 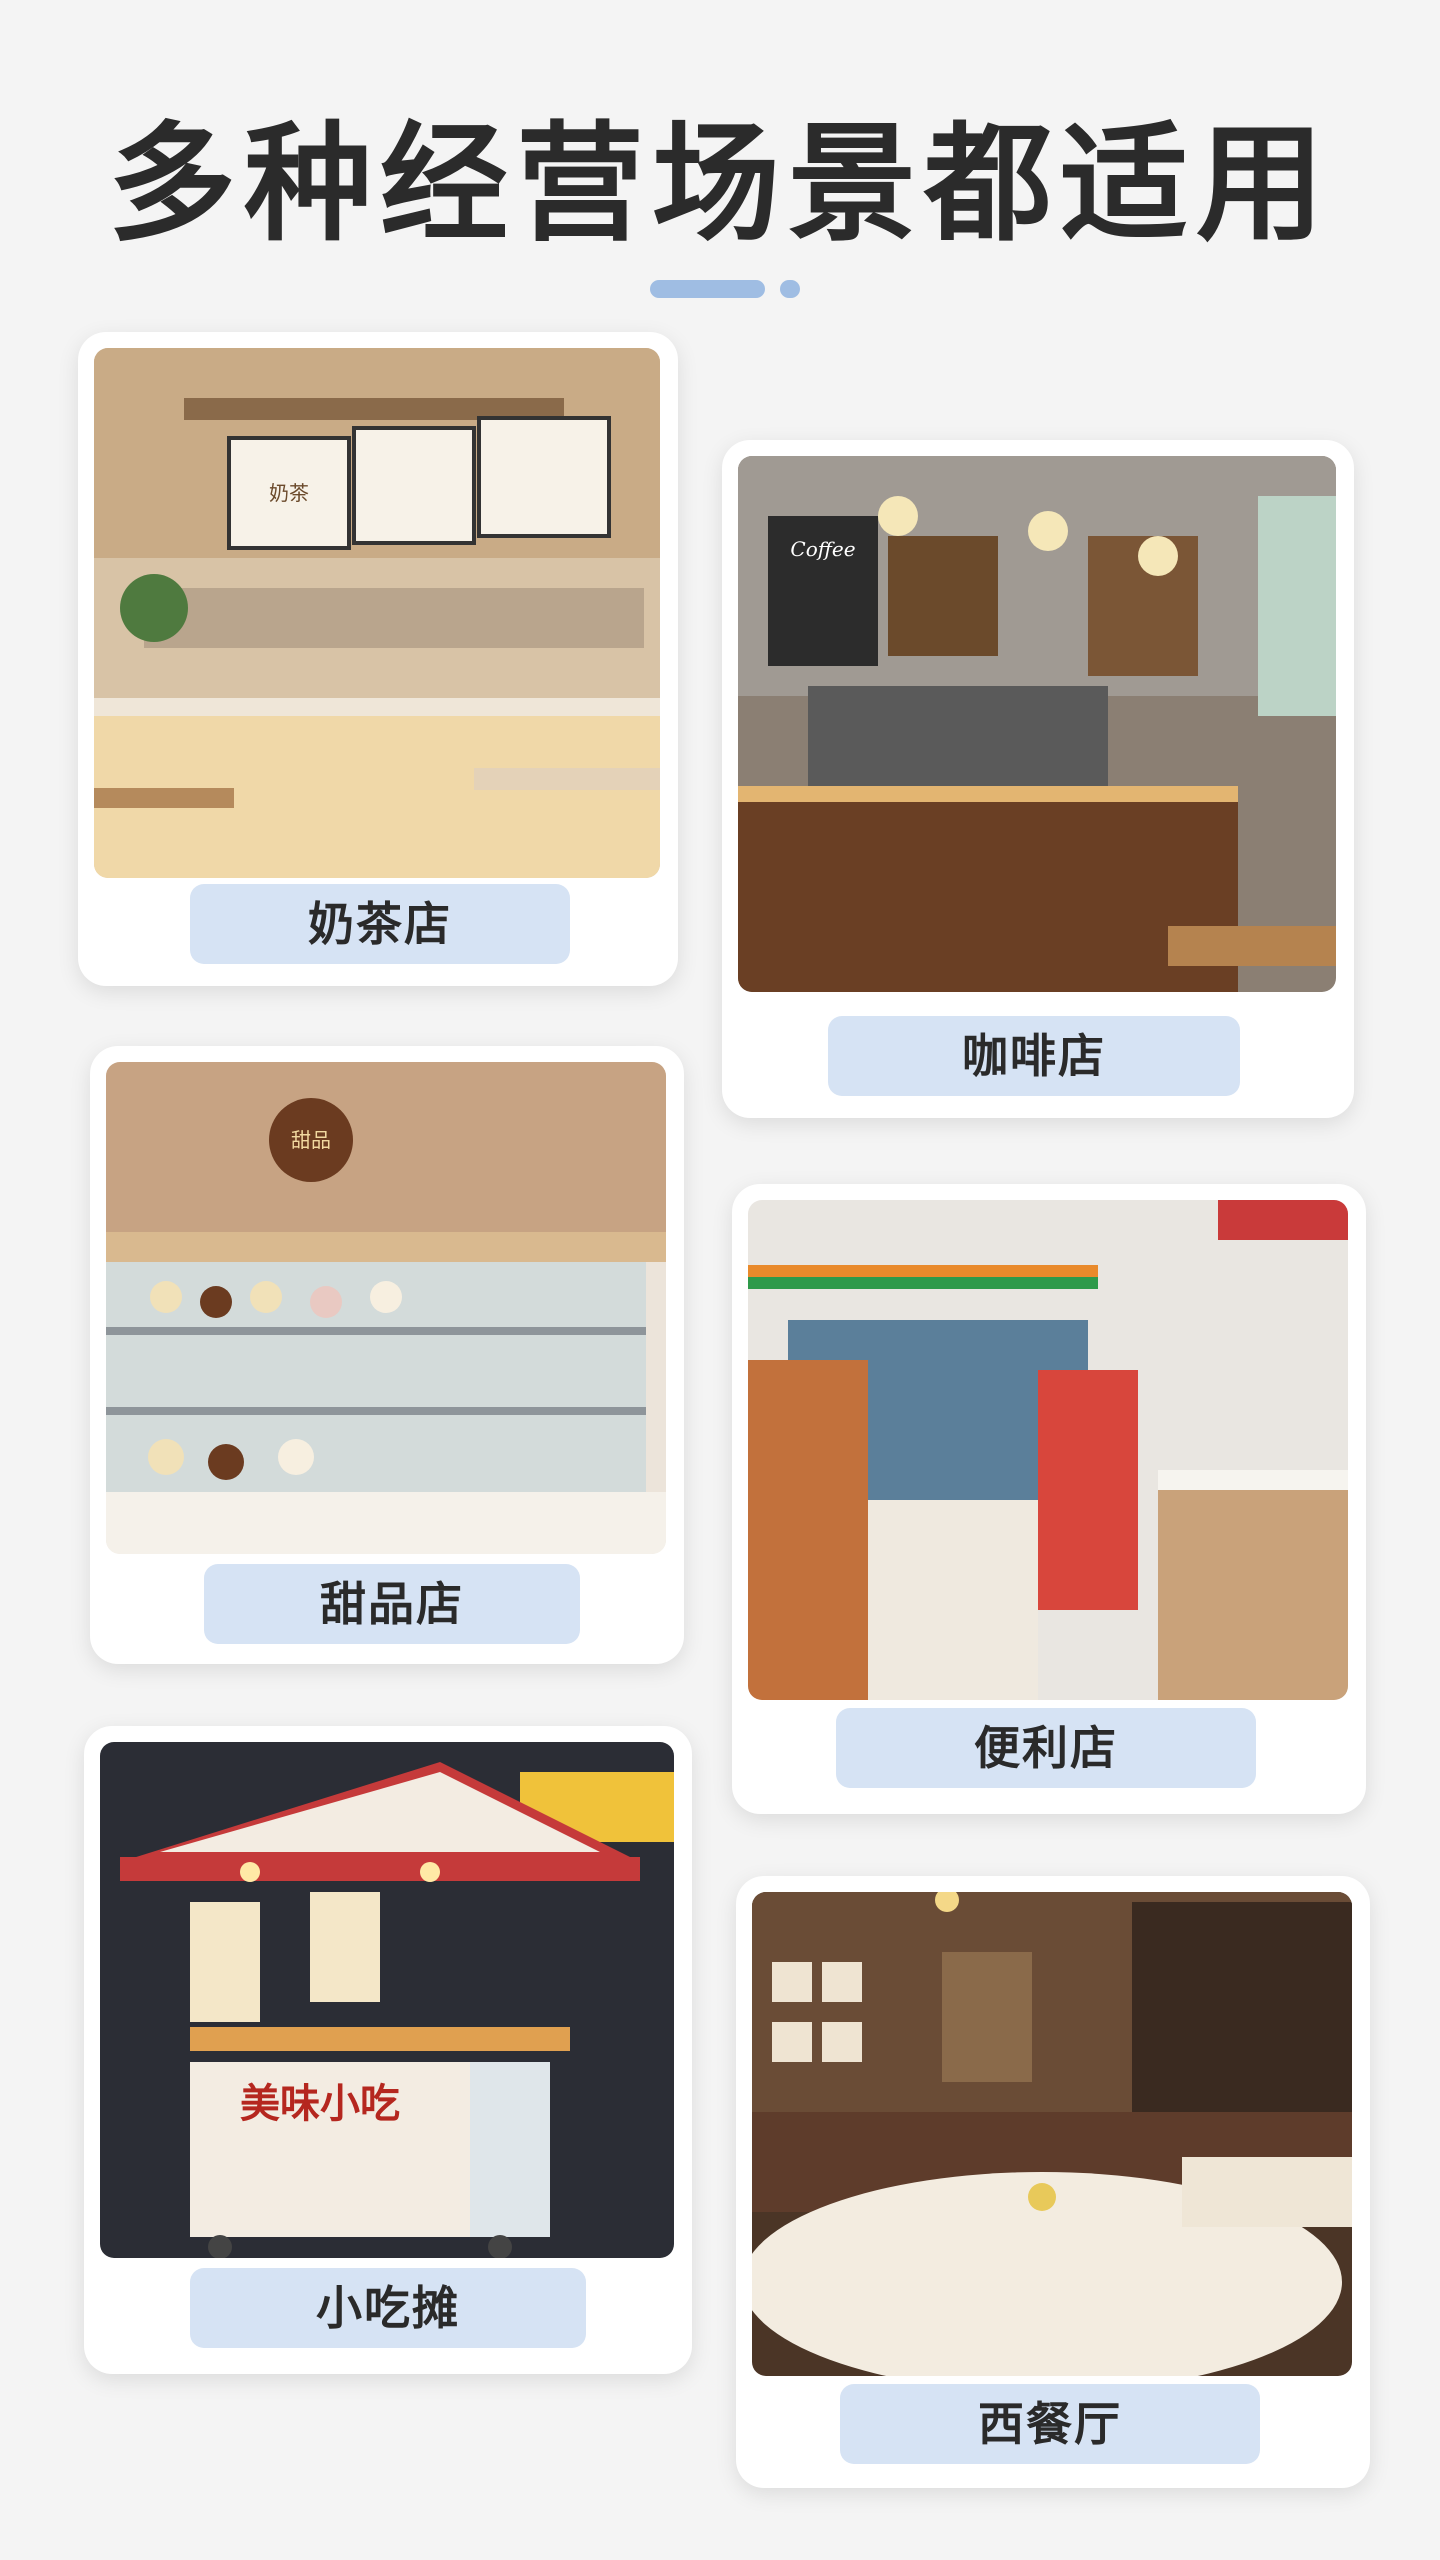 I want to click on scene-card-convenience: 便利店, so click(x=1049, y=1499).